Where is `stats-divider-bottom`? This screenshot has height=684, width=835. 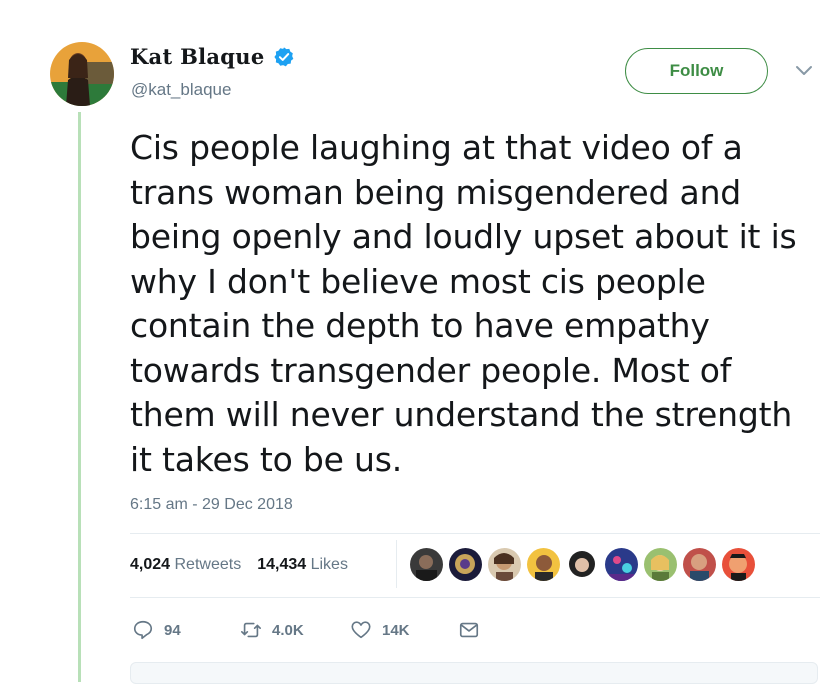
stats-divider-bottom is located at coordinates (475, 597).